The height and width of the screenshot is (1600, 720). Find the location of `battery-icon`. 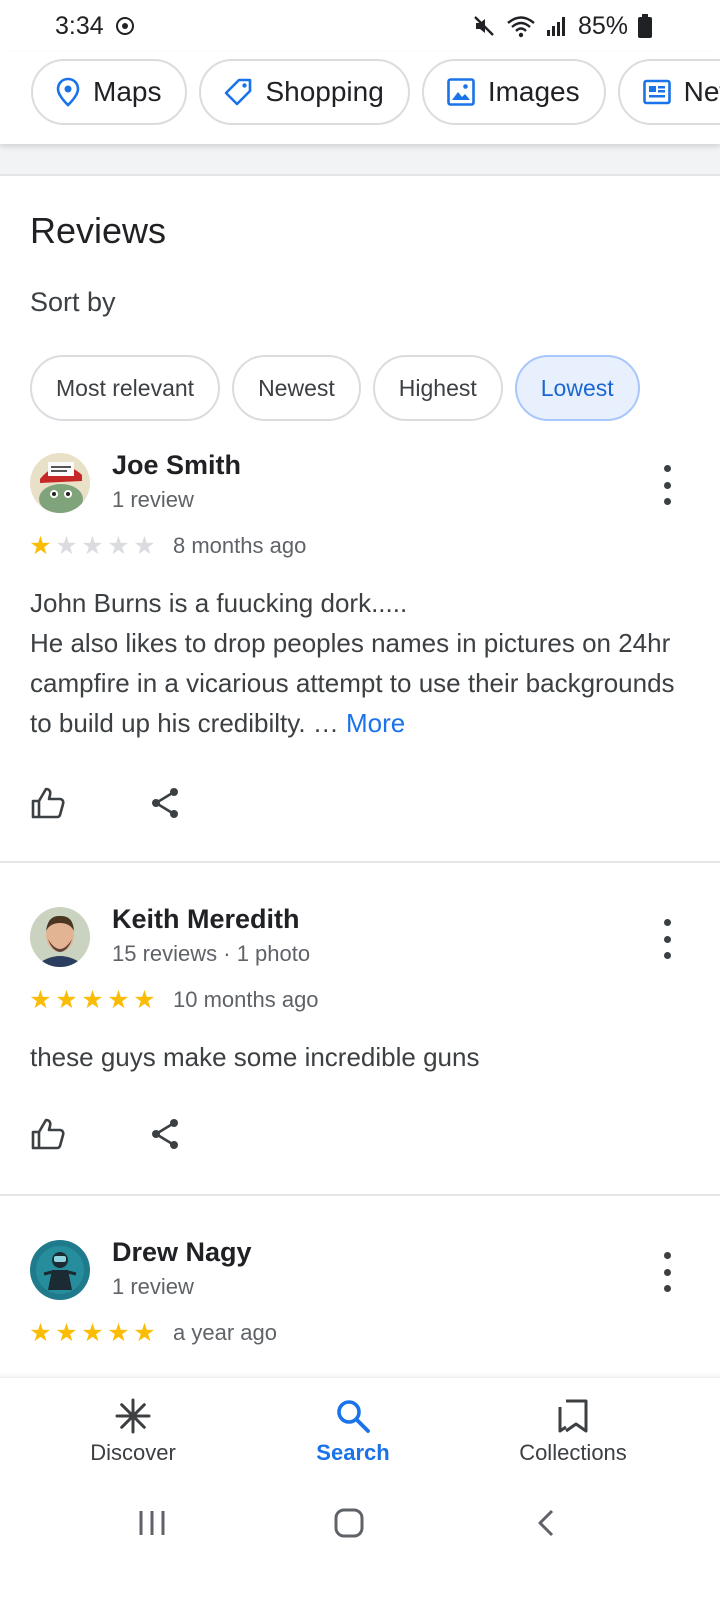

battery-icon is located at coordinates (645, 26).